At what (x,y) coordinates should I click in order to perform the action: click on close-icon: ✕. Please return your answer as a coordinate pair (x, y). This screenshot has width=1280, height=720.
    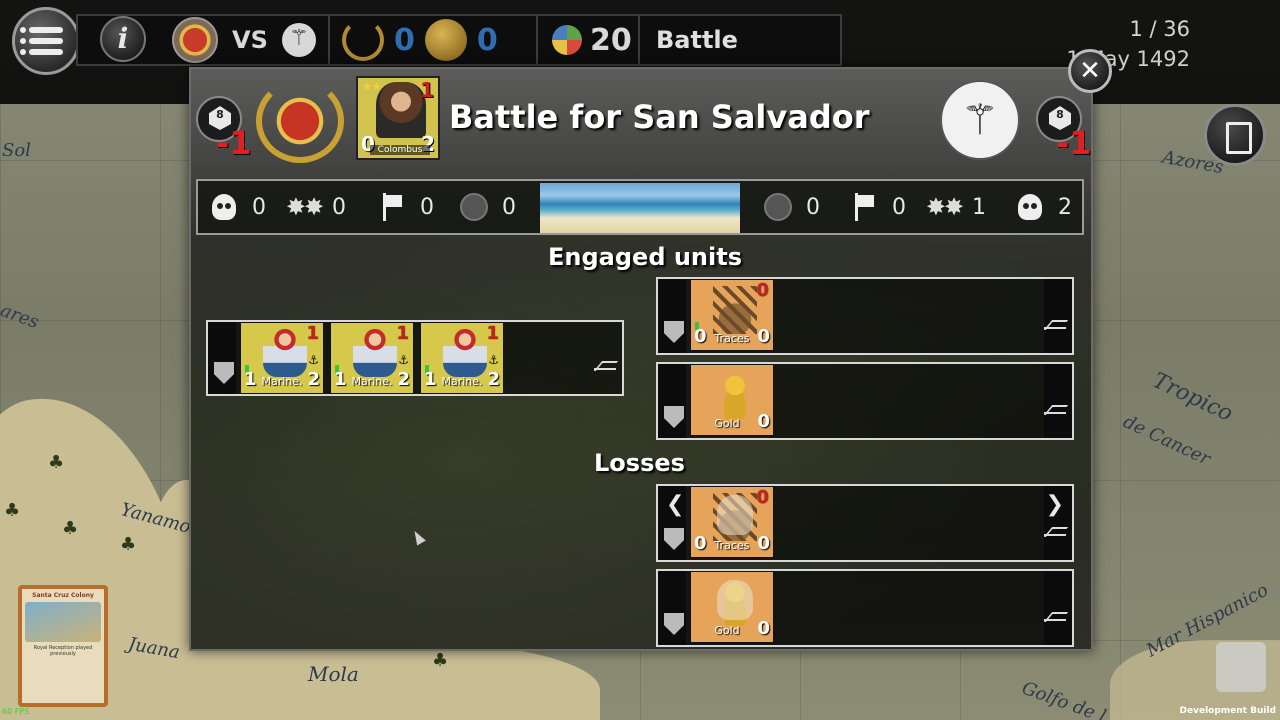
    Looking at the image, I should click on (1090, 71).